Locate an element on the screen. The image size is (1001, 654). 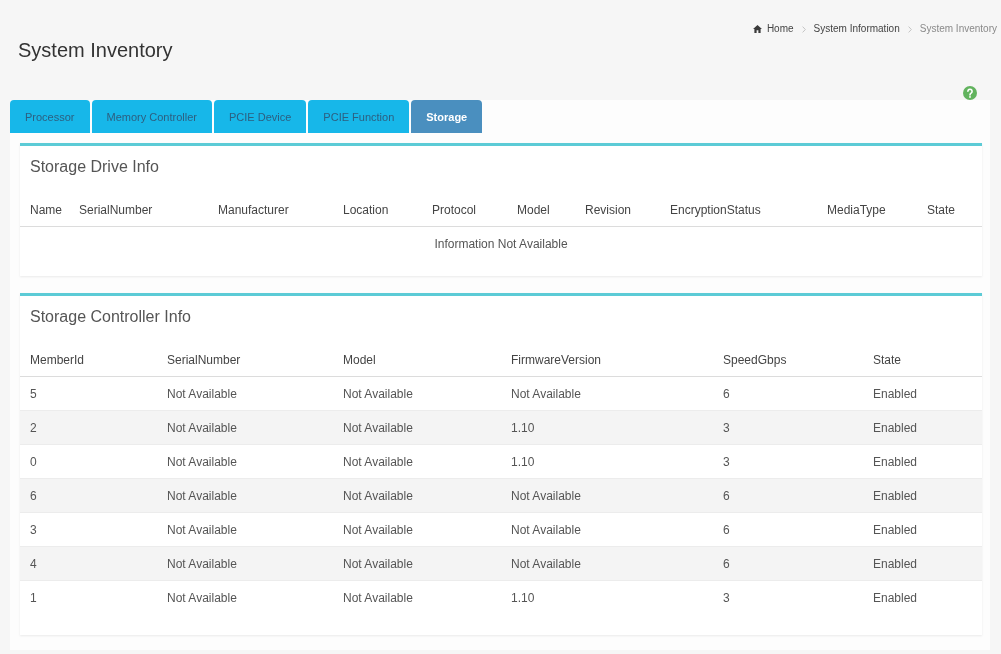
column-header: MemberId is located at coordinates (88, 360).